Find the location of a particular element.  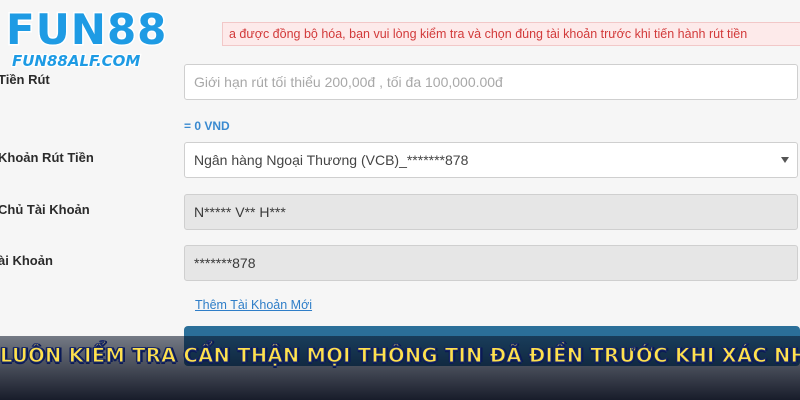

account-number-value: *******878 is located at coordinates (225, 263).